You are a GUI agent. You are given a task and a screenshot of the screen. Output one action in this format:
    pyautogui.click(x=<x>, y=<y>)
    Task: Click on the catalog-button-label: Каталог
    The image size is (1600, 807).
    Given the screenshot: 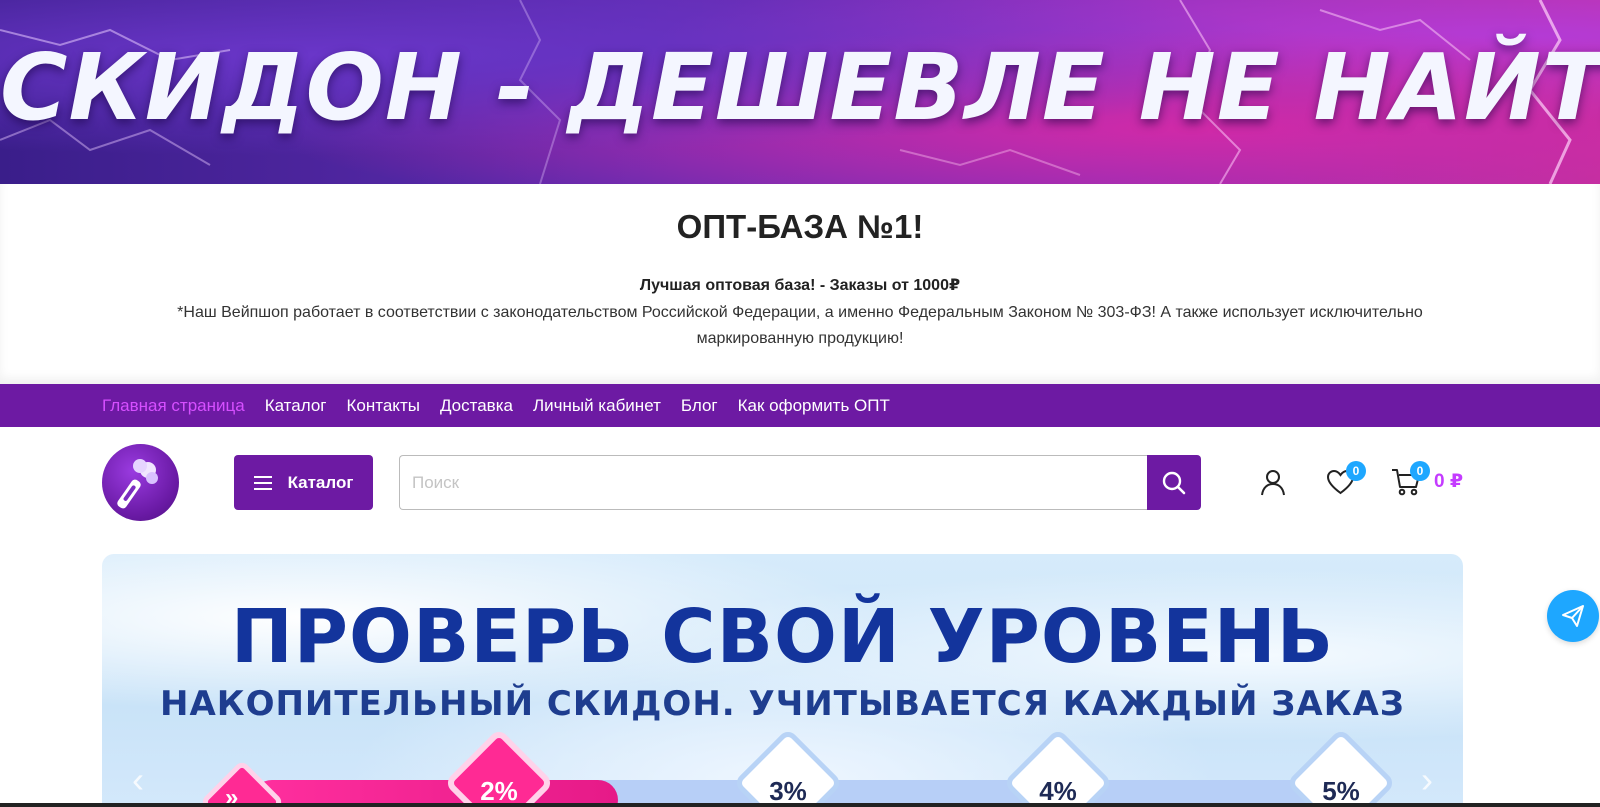 What is the action you would take?
    pyautogui.click(x=320, y=482)
    